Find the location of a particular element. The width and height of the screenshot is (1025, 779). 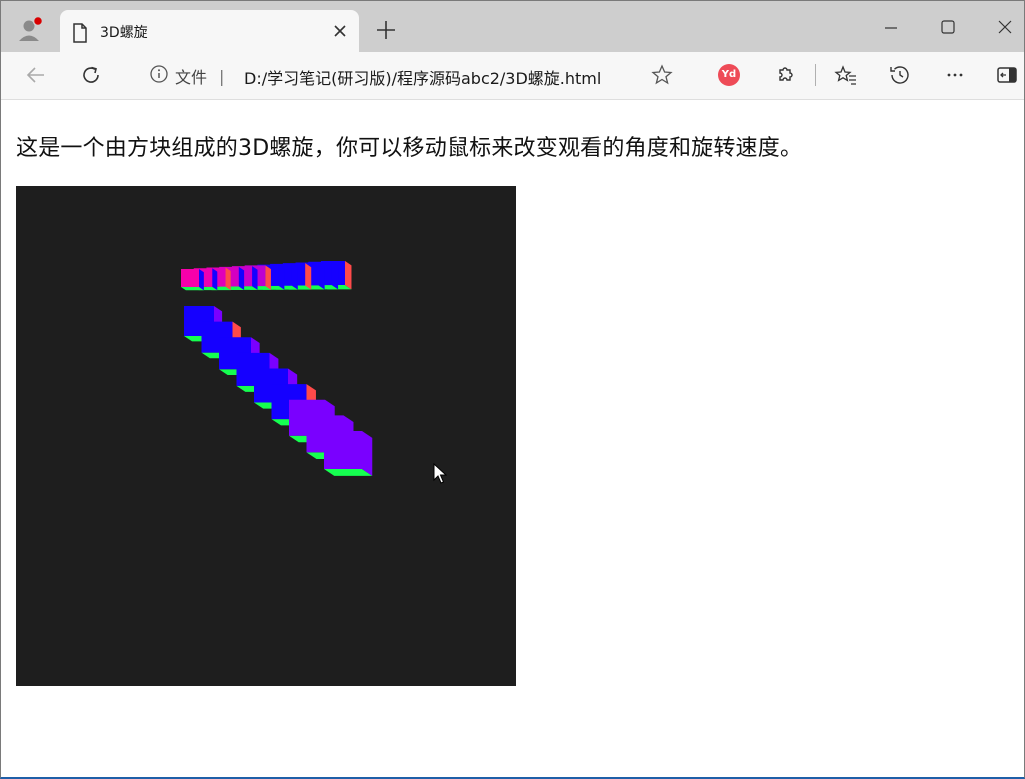

address-url: D:/学习笔记(研习版)/程序源码abc2/3D螺旋.html is located at coordinates (422, 77).